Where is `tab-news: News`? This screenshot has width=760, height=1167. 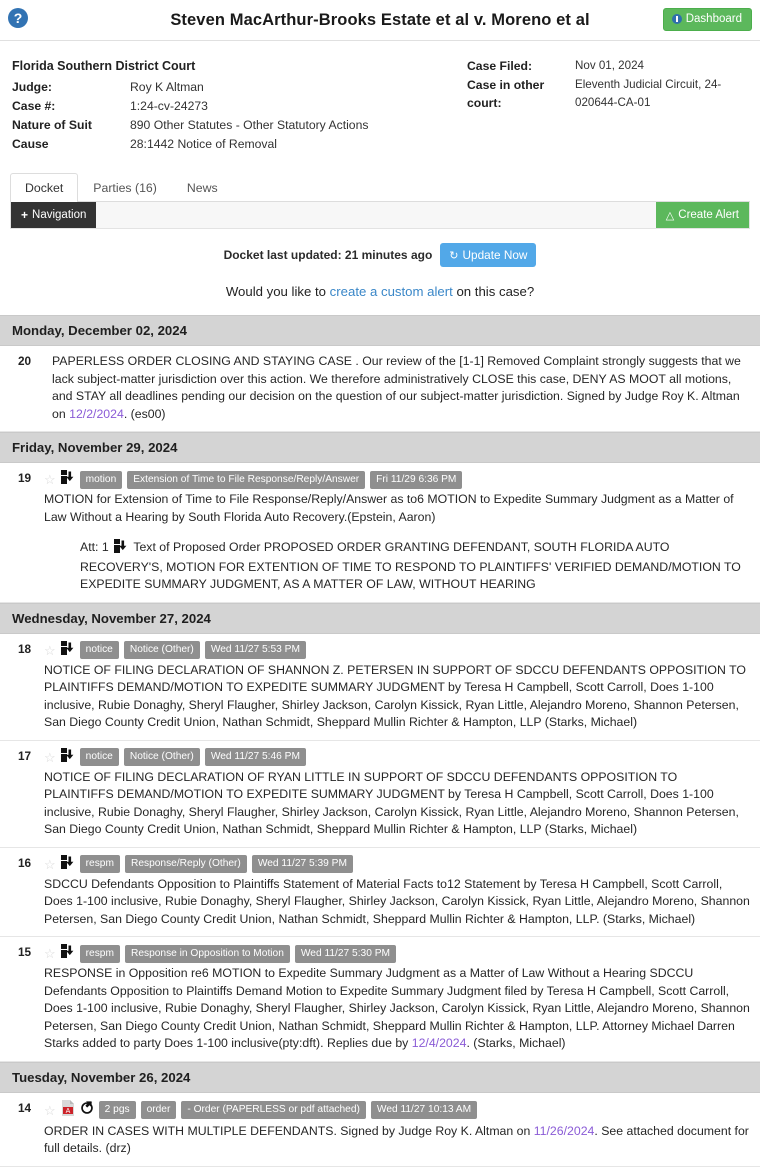
tab-news: News is located at coordinates (202, 187).